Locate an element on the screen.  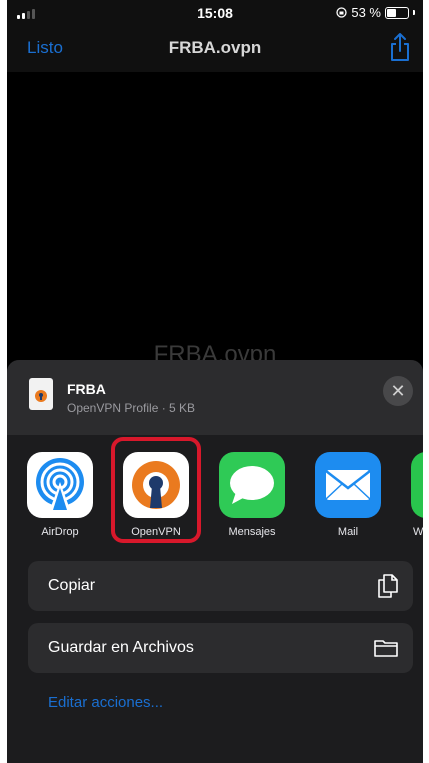
app-row: AirDrop OpenVPN Mensajes Mail W is located at coordinates (215, 490).